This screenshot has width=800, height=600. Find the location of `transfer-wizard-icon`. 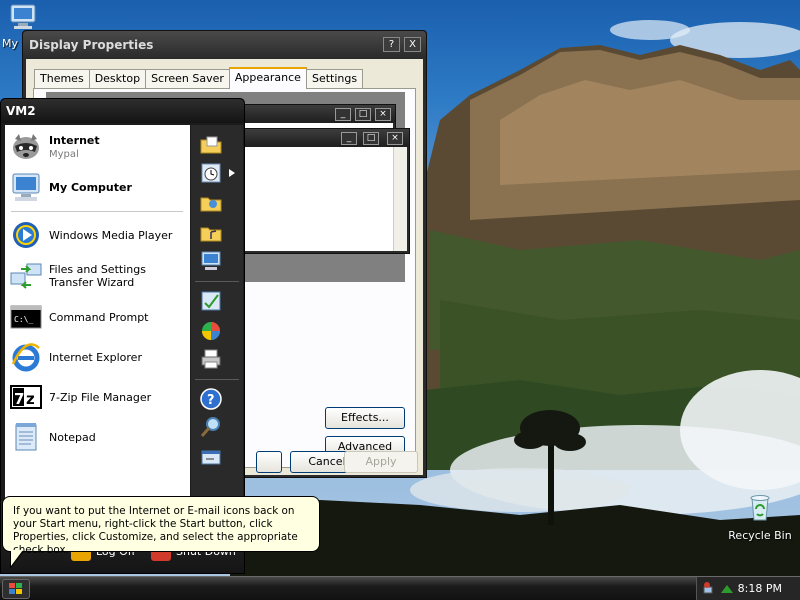

transfer-wizard-icon is located at coordinates (26, 276).